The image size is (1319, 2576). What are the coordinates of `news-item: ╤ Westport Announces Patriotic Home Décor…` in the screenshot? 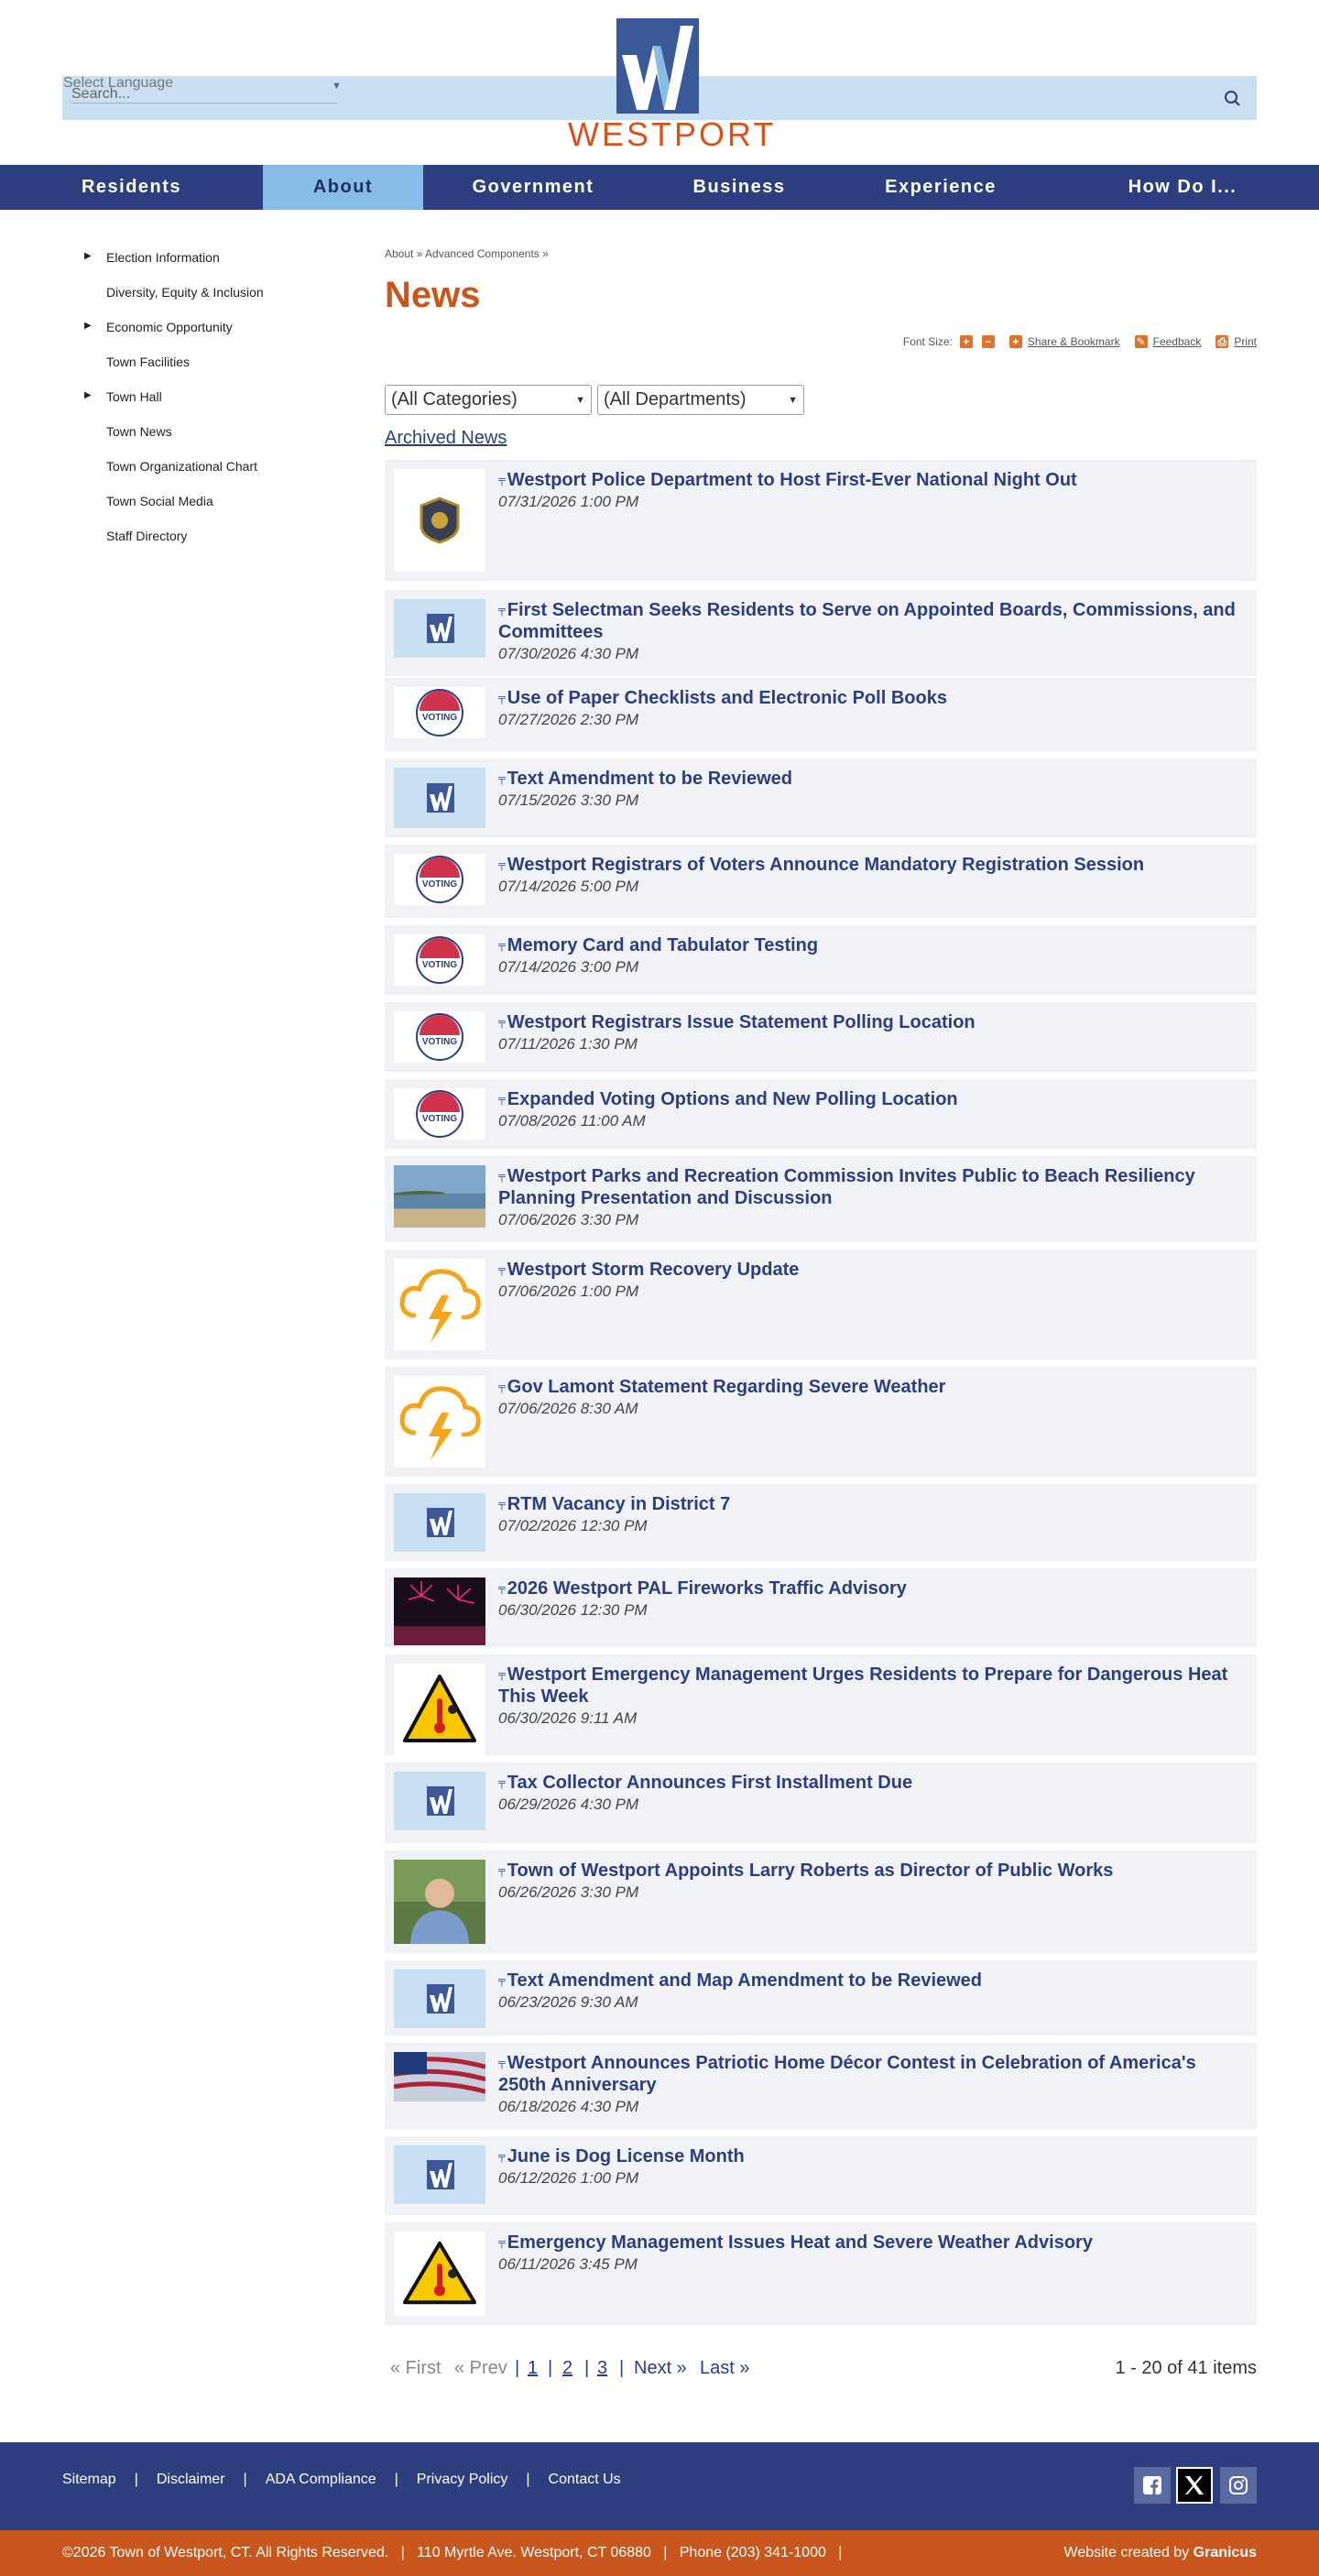 It's located at (821, 2086).